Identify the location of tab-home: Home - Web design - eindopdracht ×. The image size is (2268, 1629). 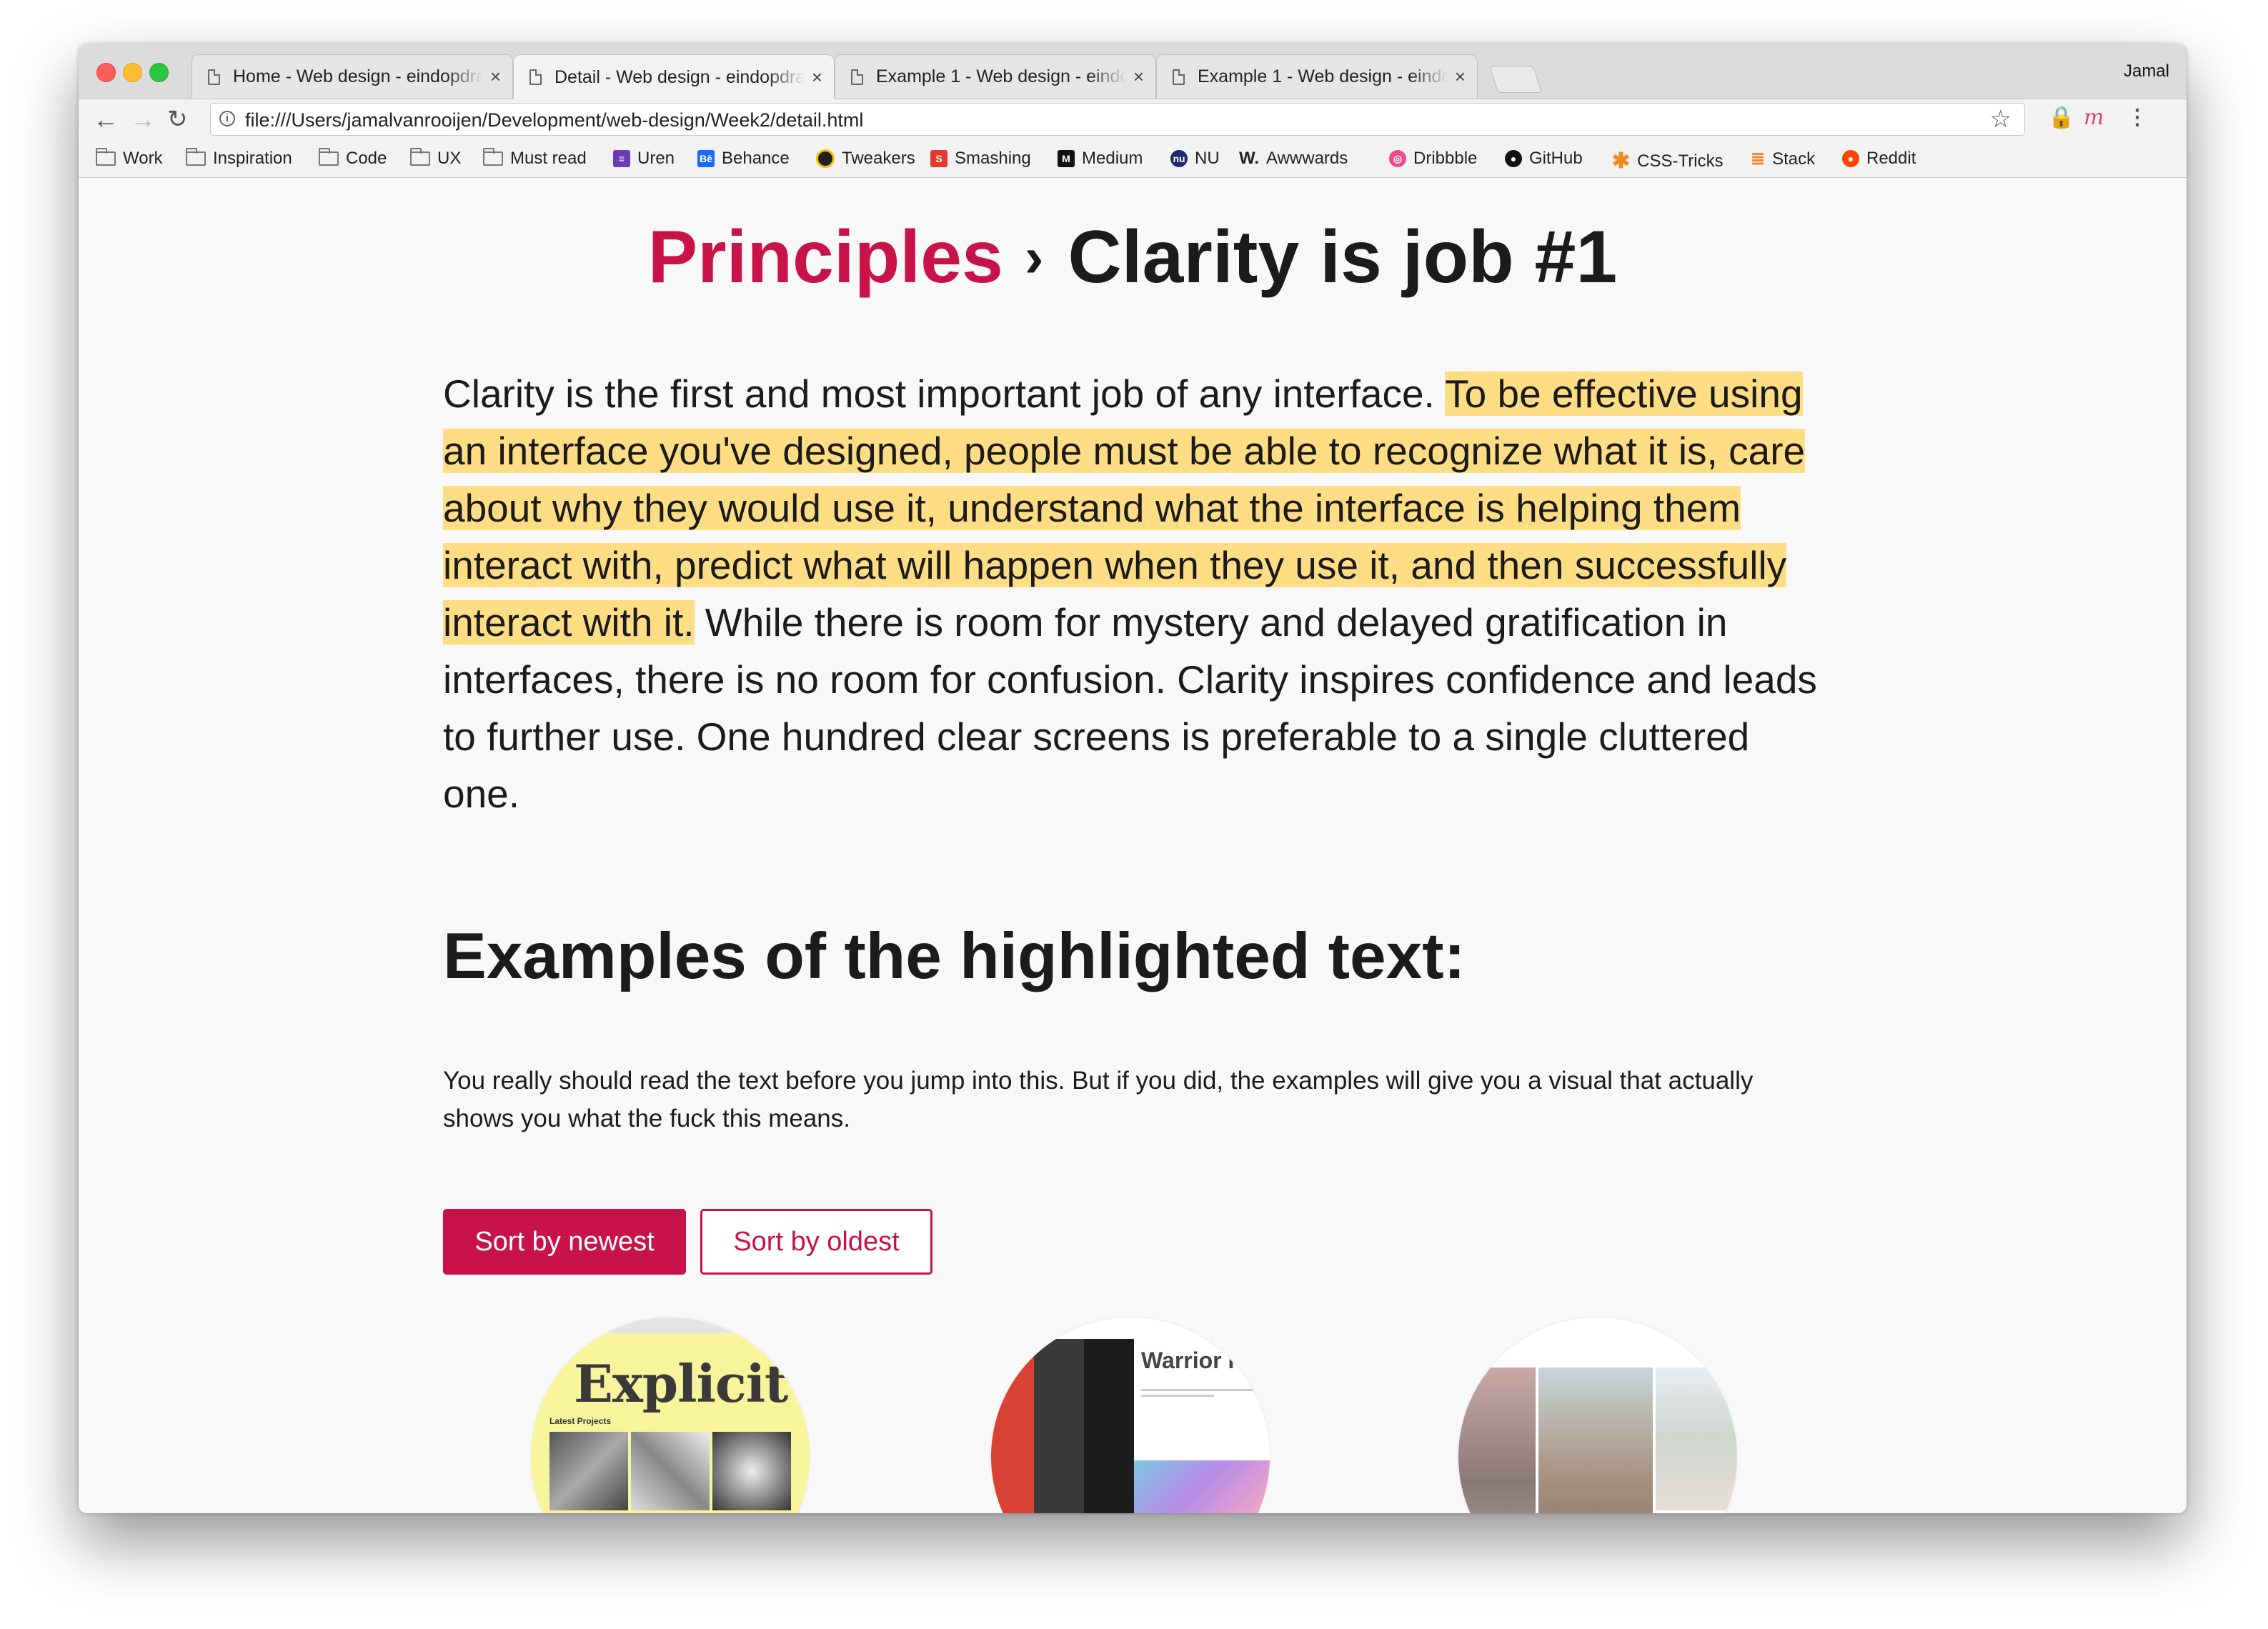
(353, 76).